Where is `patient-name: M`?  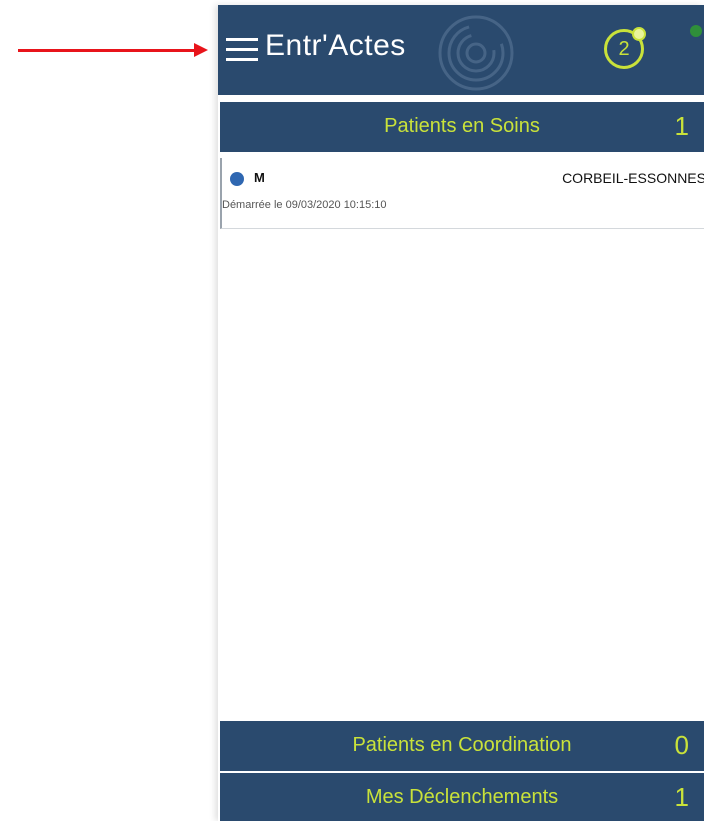 patient-name: M is located at coordinates (259, 177).